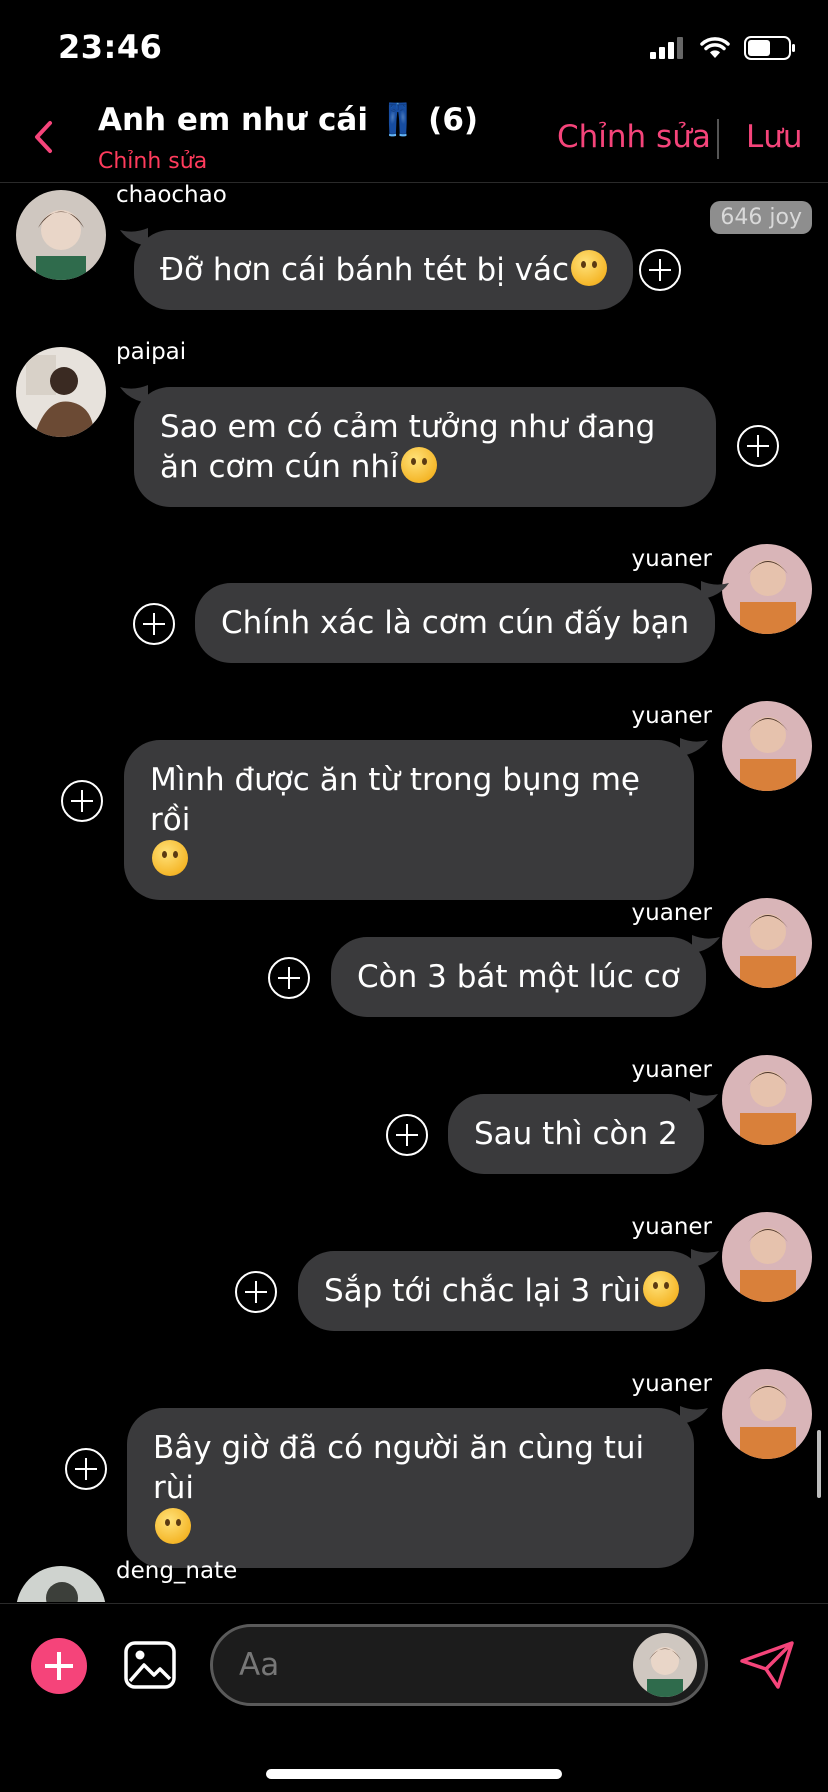  Describe the element at coordinates (661, 1289) in the screenshot. I see `crying-emoji-icon` at that location.